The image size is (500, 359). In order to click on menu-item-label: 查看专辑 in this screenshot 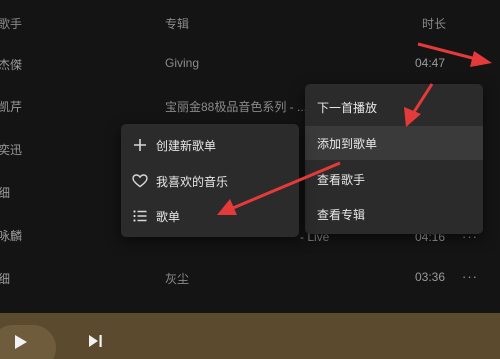, I will do `click(341, 214)`.